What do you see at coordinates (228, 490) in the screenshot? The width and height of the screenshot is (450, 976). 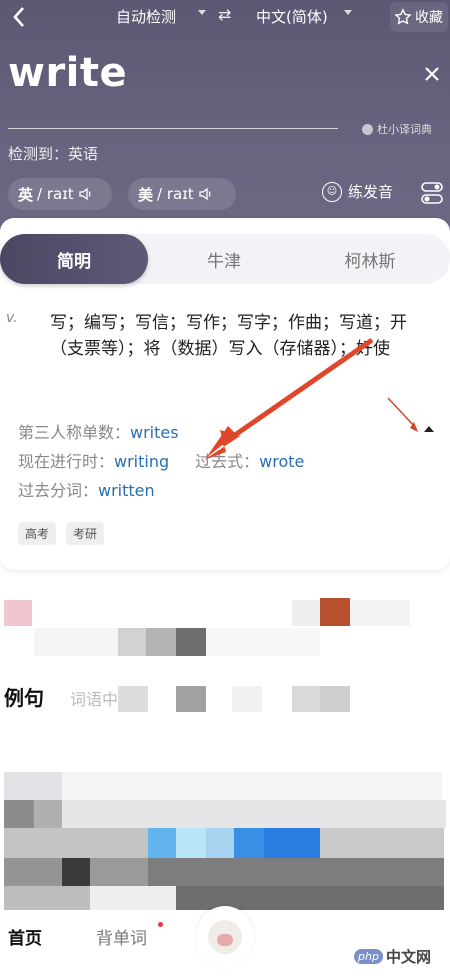 I see `form-row: 过去分词：written` at bounding box center [228, 490].